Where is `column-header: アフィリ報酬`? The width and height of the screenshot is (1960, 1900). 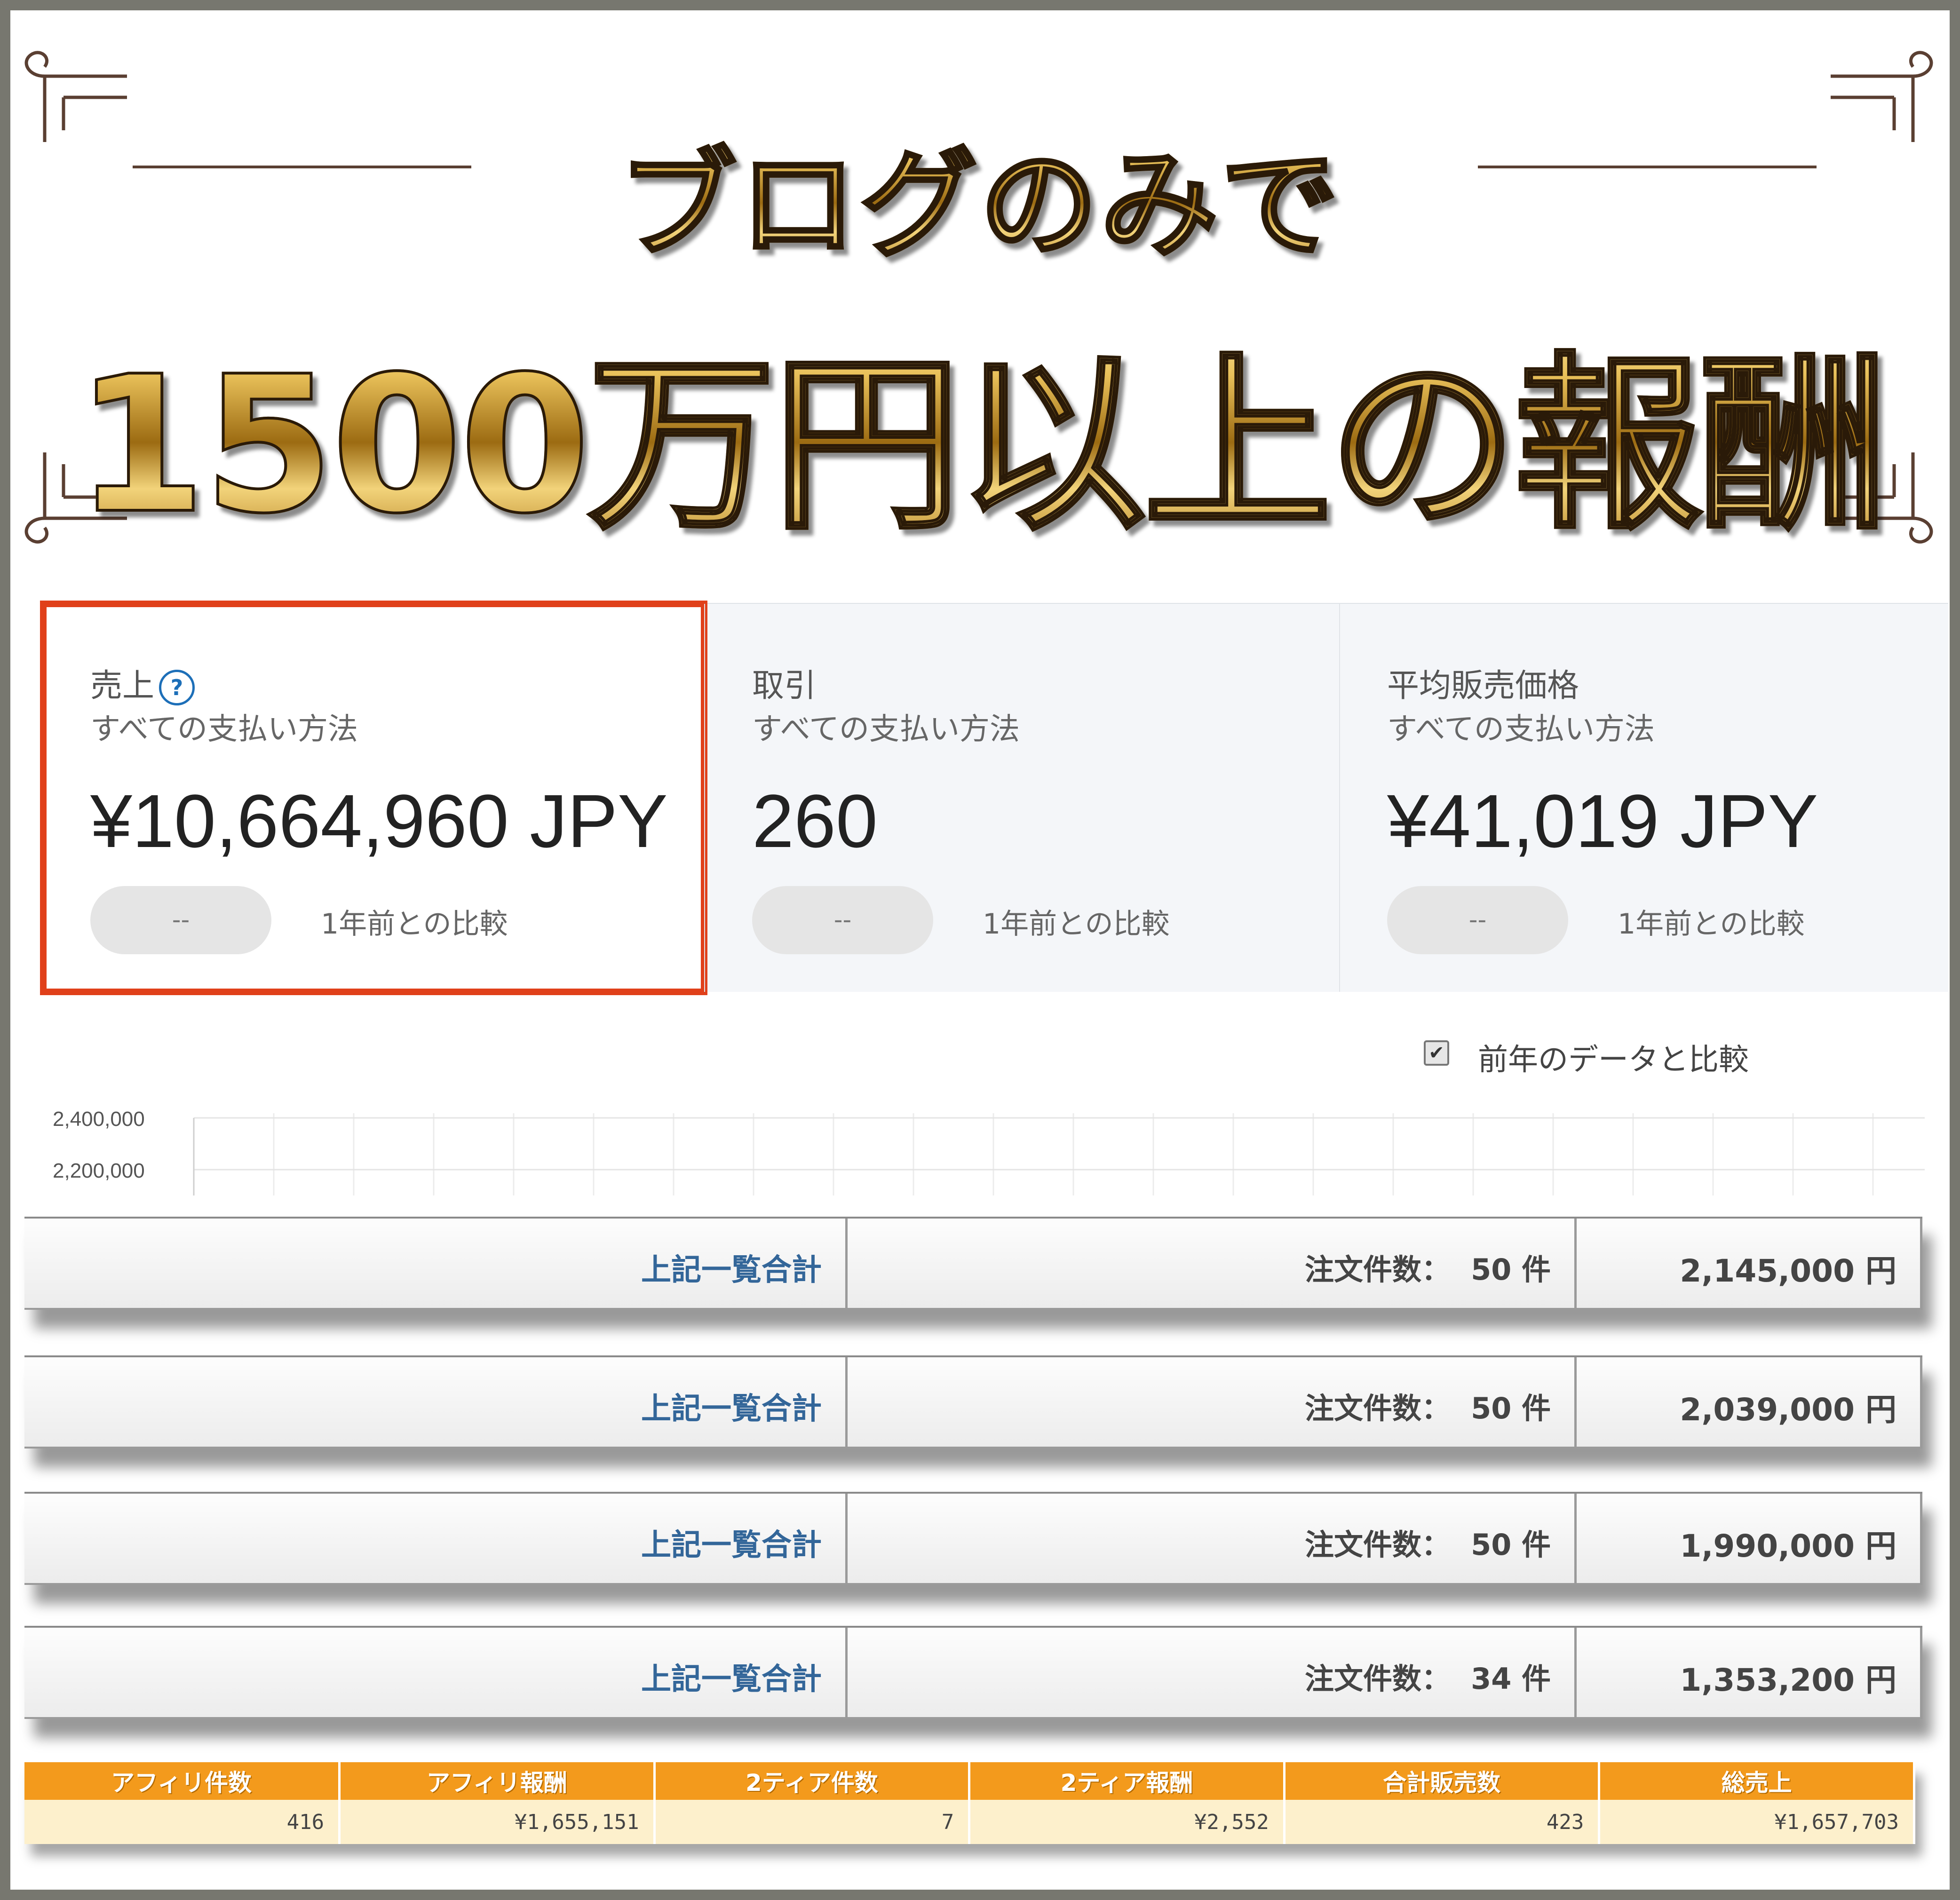 column-header: アフィリ報酬 is located at coordinates (498, 1781).